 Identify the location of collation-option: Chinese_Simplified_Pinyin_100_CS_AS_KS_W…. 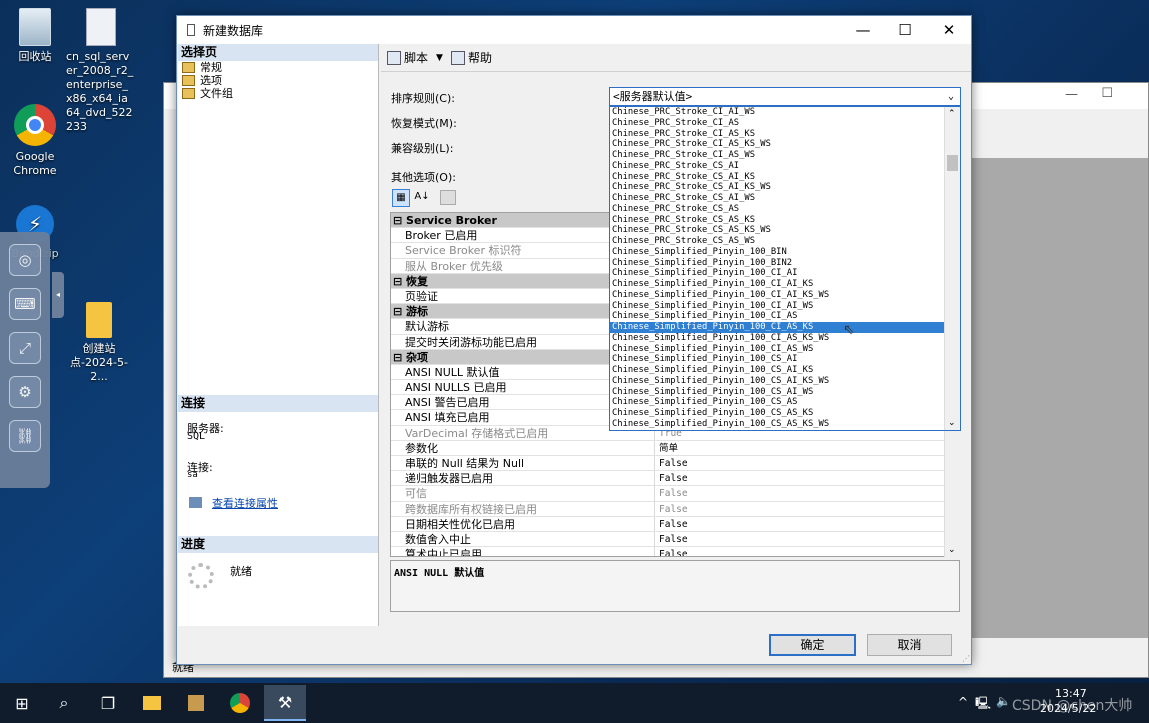
(777, 424).